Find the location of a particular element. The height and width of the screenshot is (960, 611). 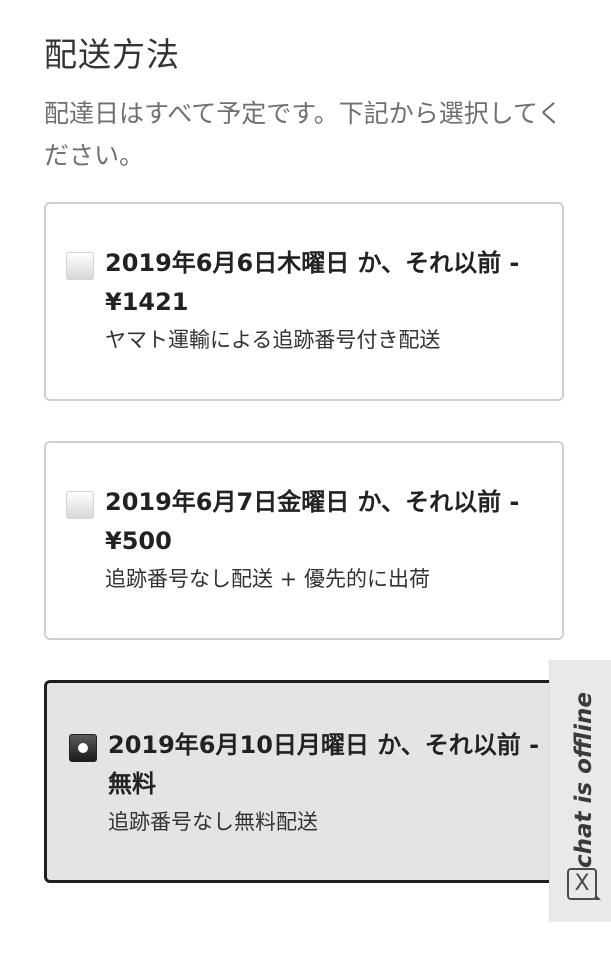

option-2-description: 追跡番号なし配送 + 優先的に出荷 is located at coordinates (267, 579).